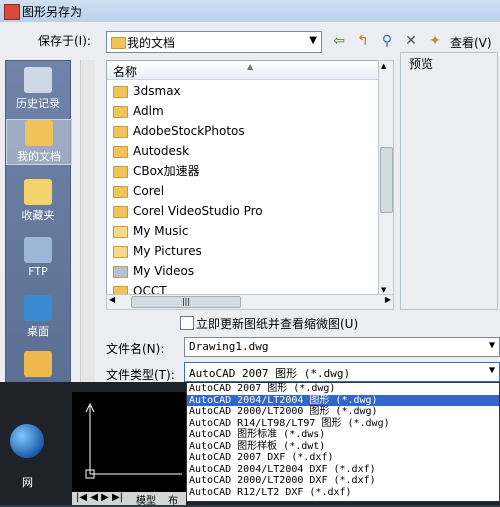  Describe the element at coordinates (243, 70) in the screenshot. I see `column-header-name: 名称 ▲` at that location.